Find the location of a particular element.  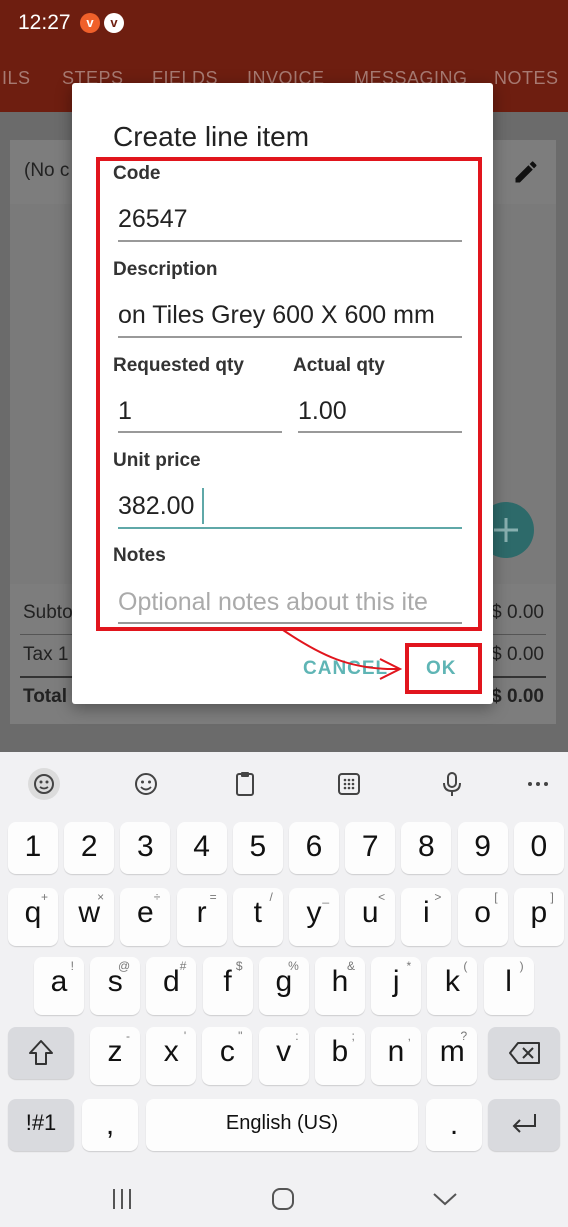

key-1-label: 1 is located at coordinates (33, 846).